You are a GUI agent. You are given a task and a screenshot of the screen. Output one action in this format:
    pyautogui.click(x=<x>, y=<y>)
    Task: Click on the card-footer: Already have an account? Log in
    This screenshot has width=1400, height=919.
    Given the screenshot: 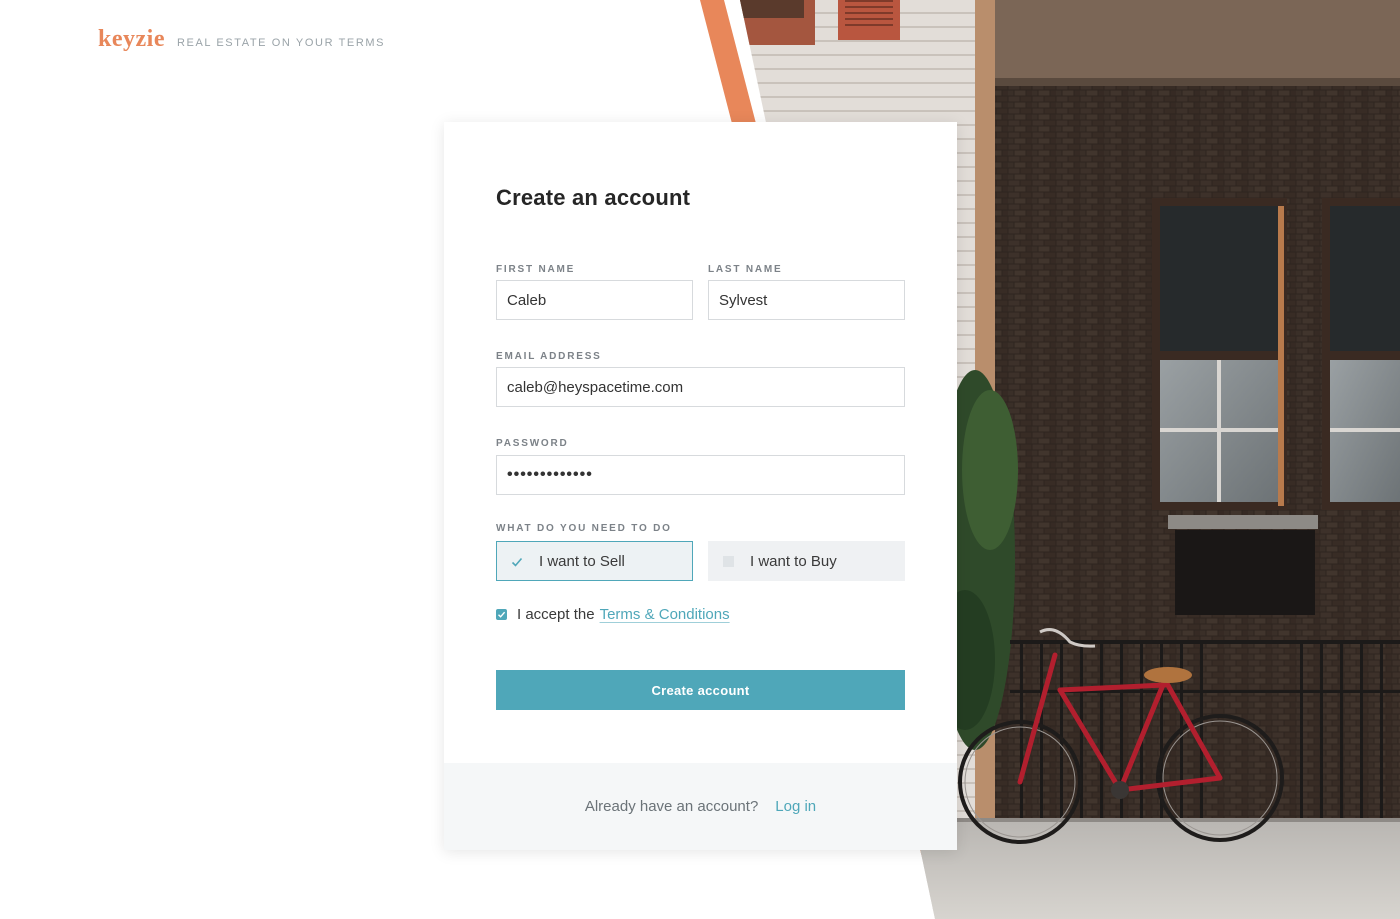 What is the action you would take?
    pyautogui.click(x=700, y=806)
    